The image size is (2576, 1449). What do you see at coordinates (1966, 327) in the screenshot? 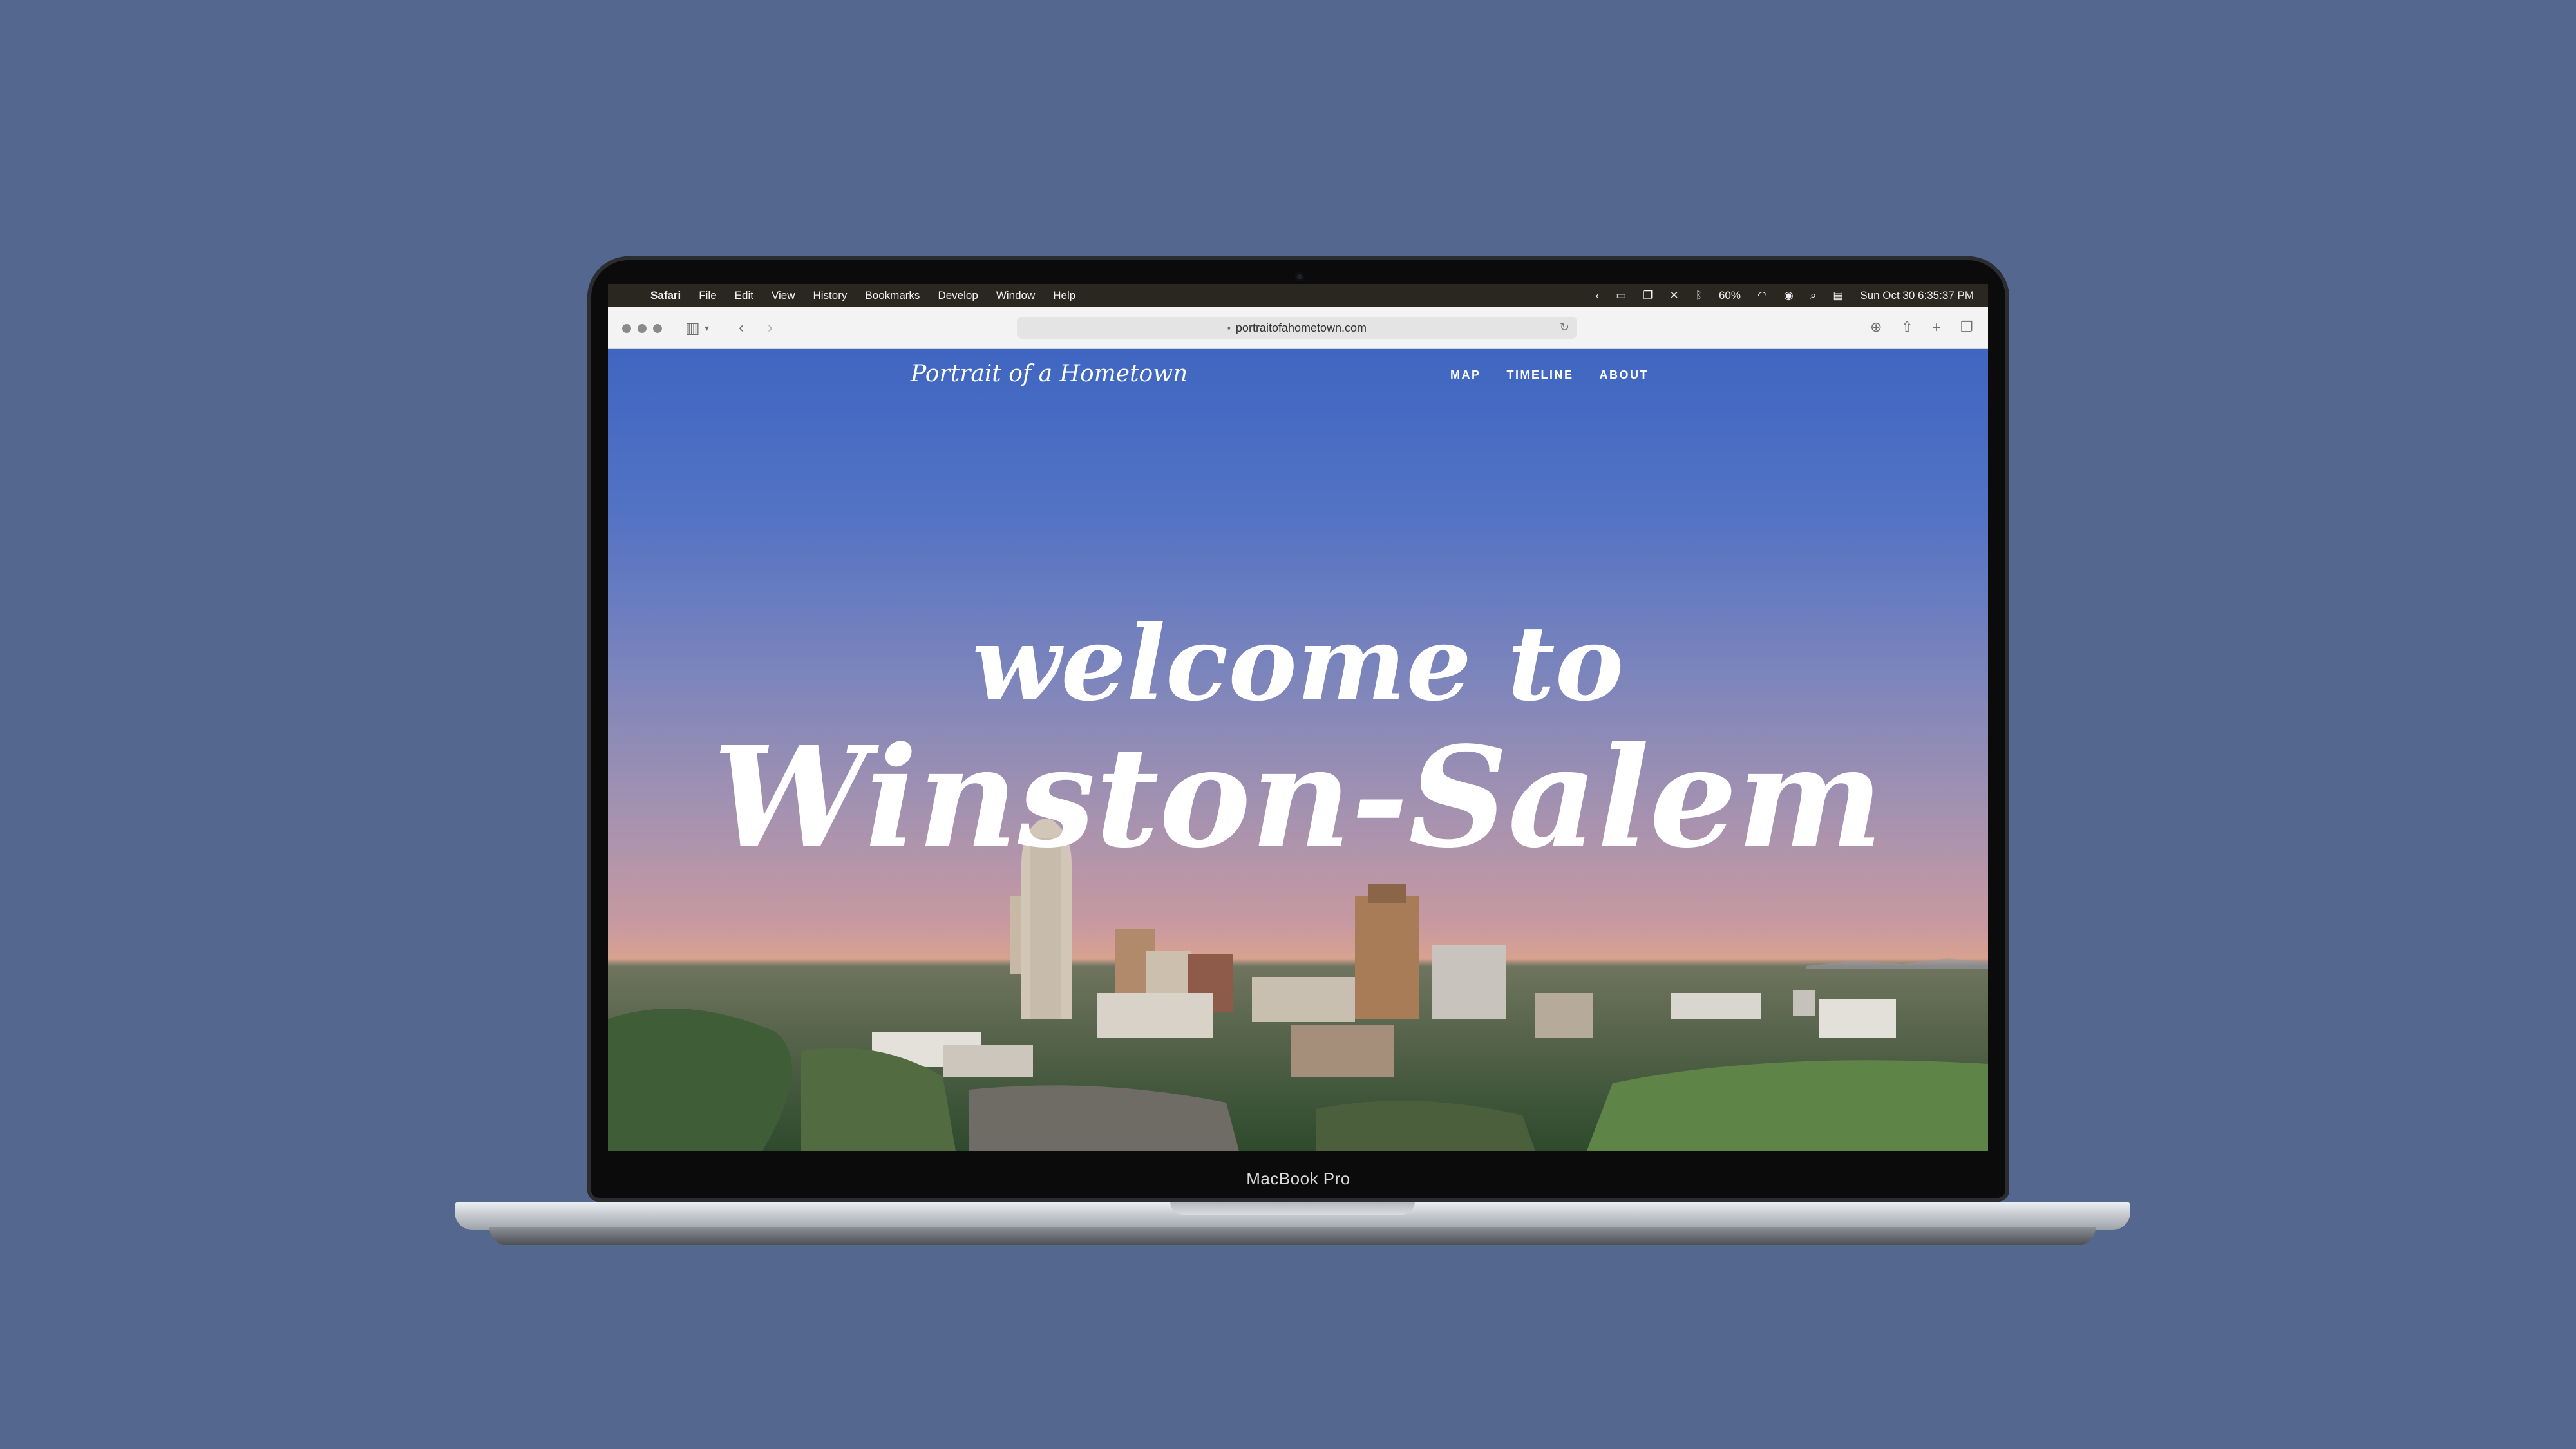
I see `tab-overview-icon: ❐` at bounding box center [1966, 327].